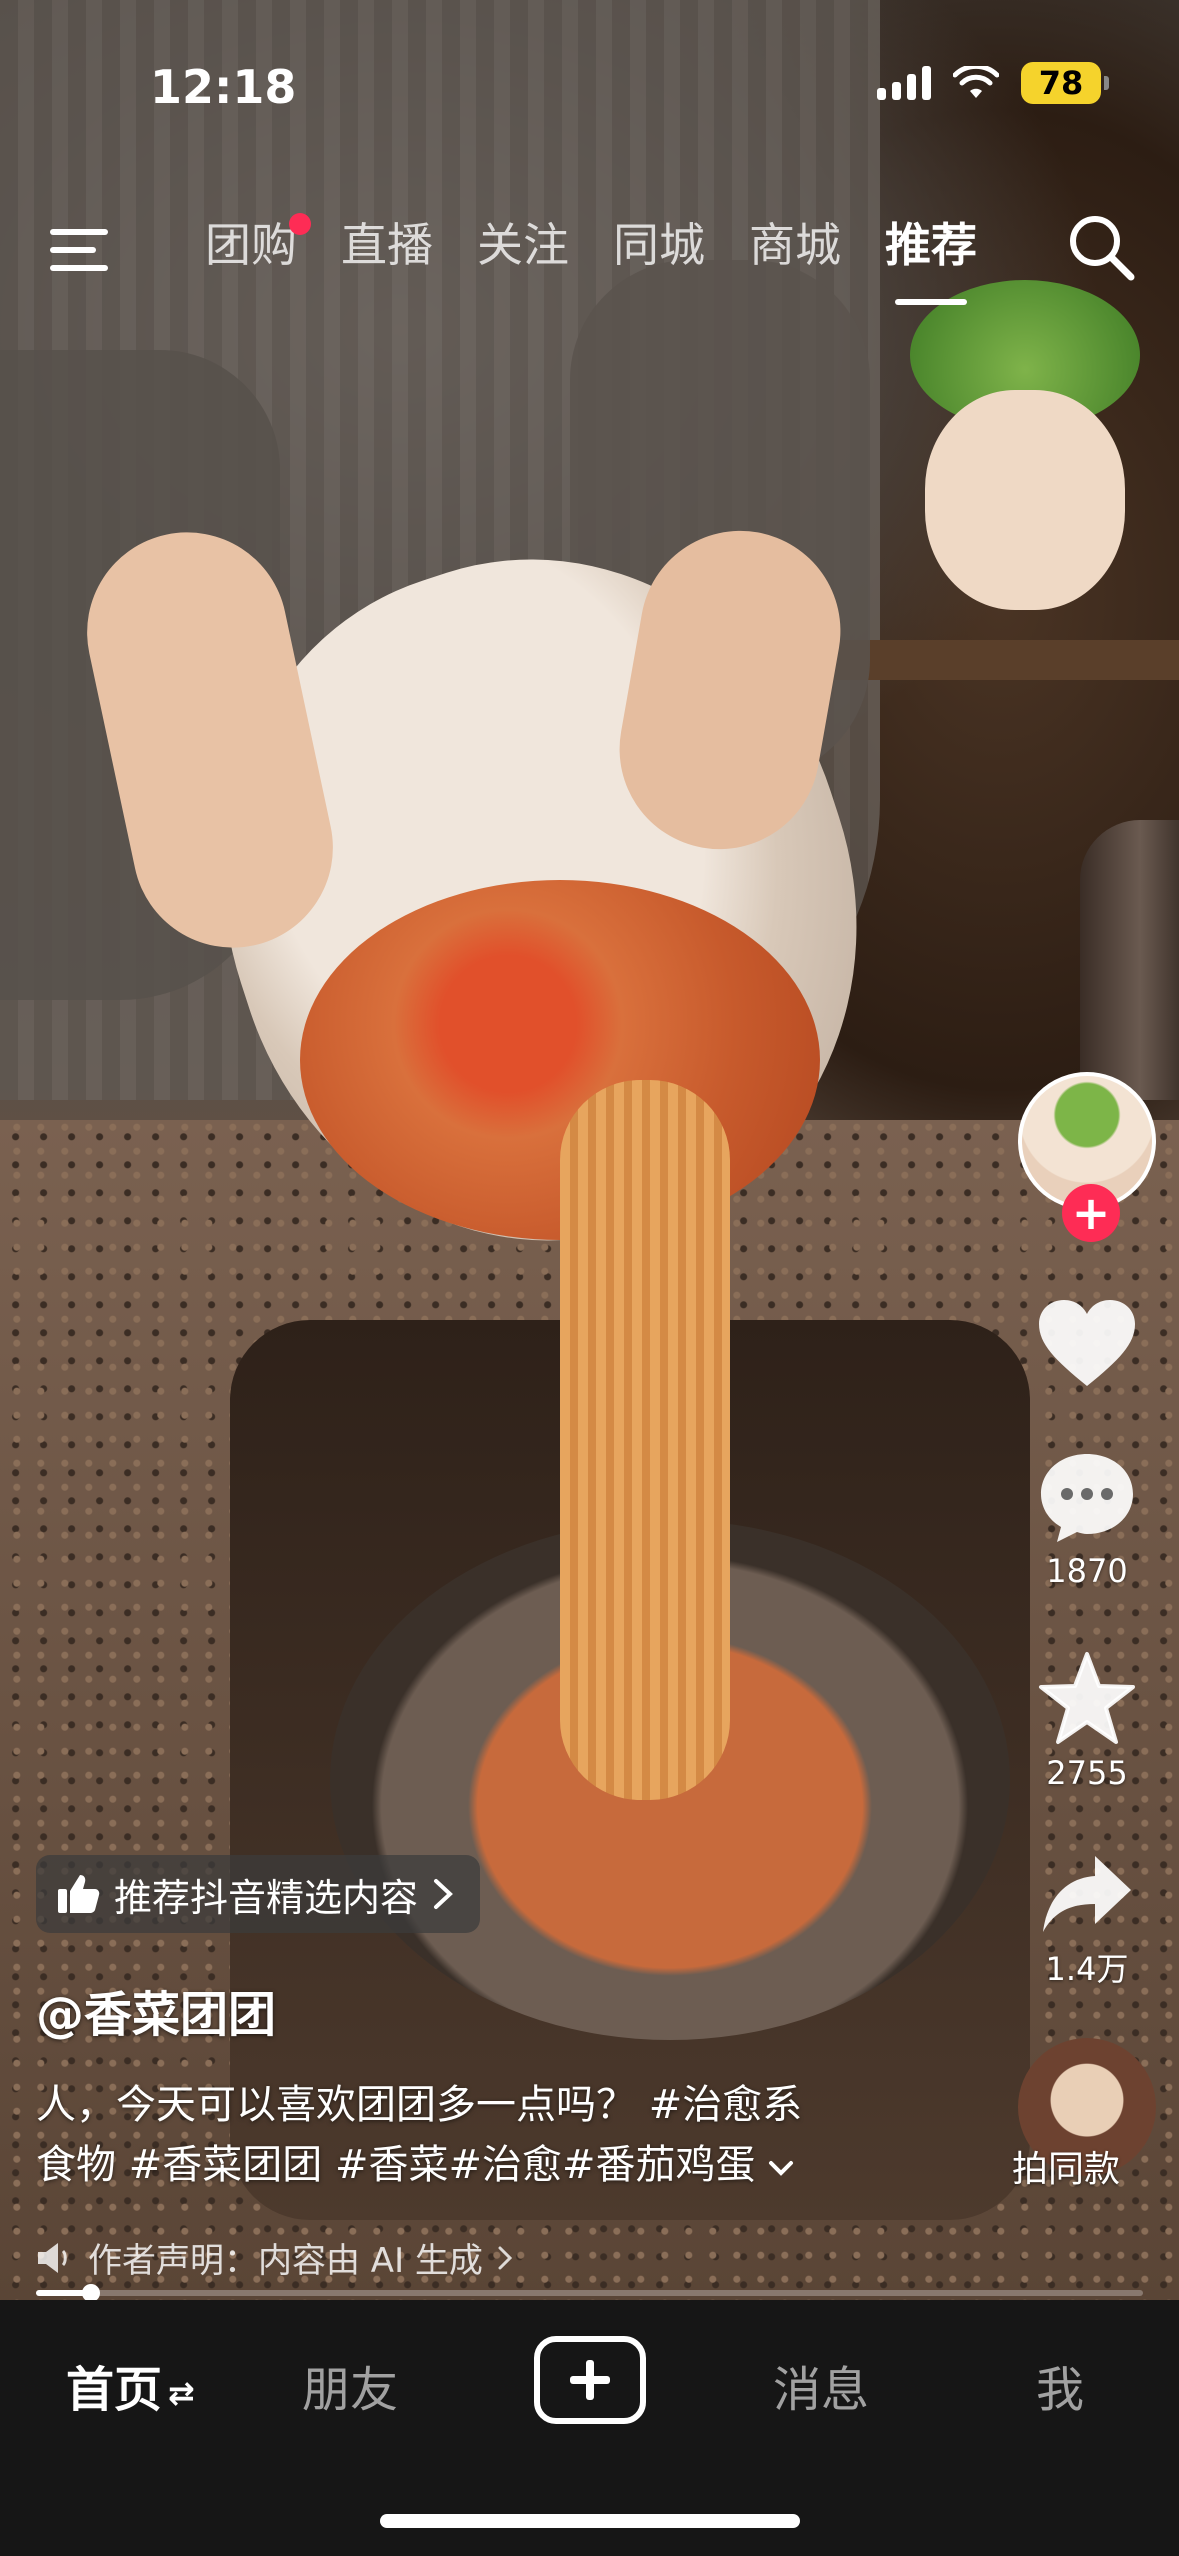  Describe the element at coordinates (1087, 1894) in the screenshot. I see `share-arrow-icon` at that location.